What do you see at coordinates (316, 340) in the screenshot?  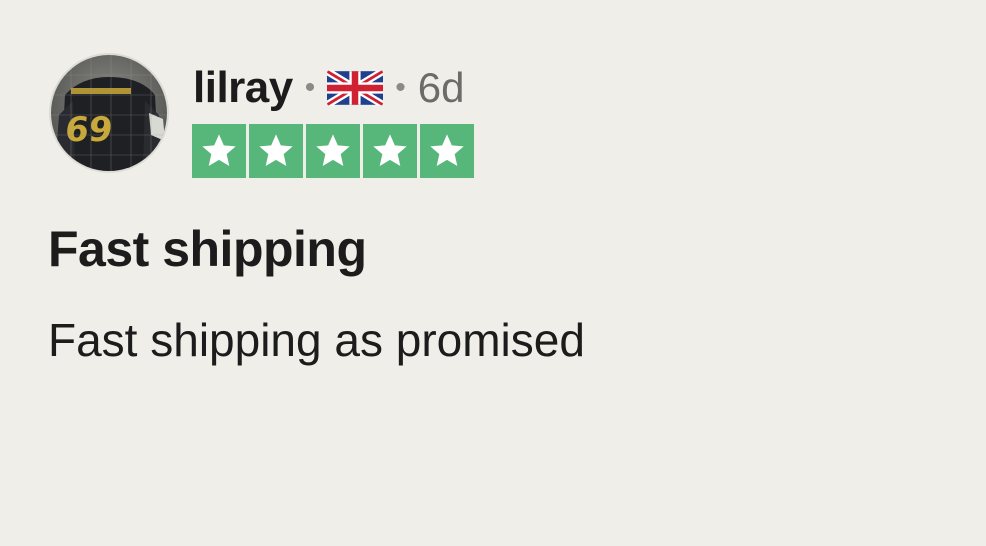 I see `review-body: Fast shipping as promised` at bounding box center [316, 340].